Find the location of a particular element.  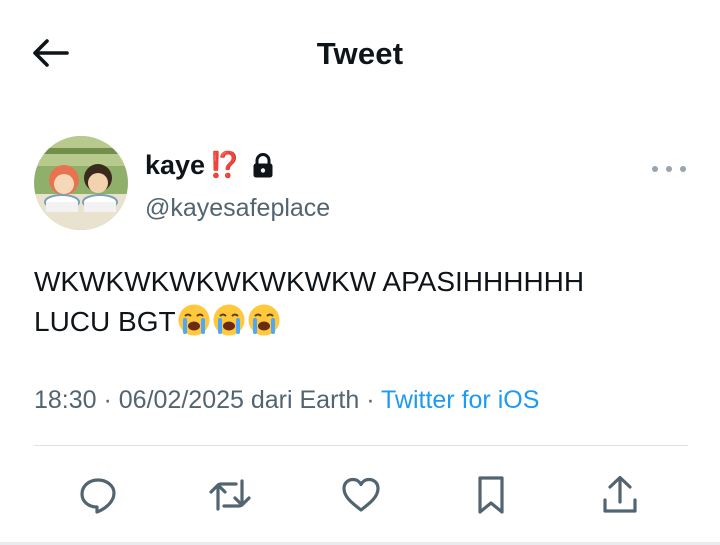

divider is located at coordinates (361, 445).